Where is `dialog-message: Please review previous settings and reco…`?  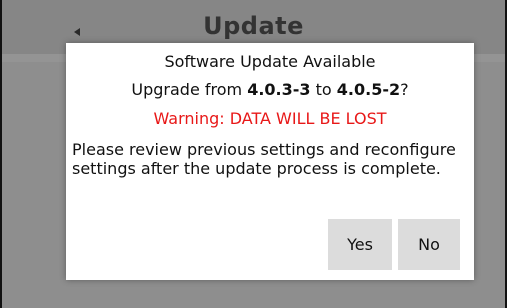
dialog-message: Please review previous settings and reco… is located at coordinates (264, 159).